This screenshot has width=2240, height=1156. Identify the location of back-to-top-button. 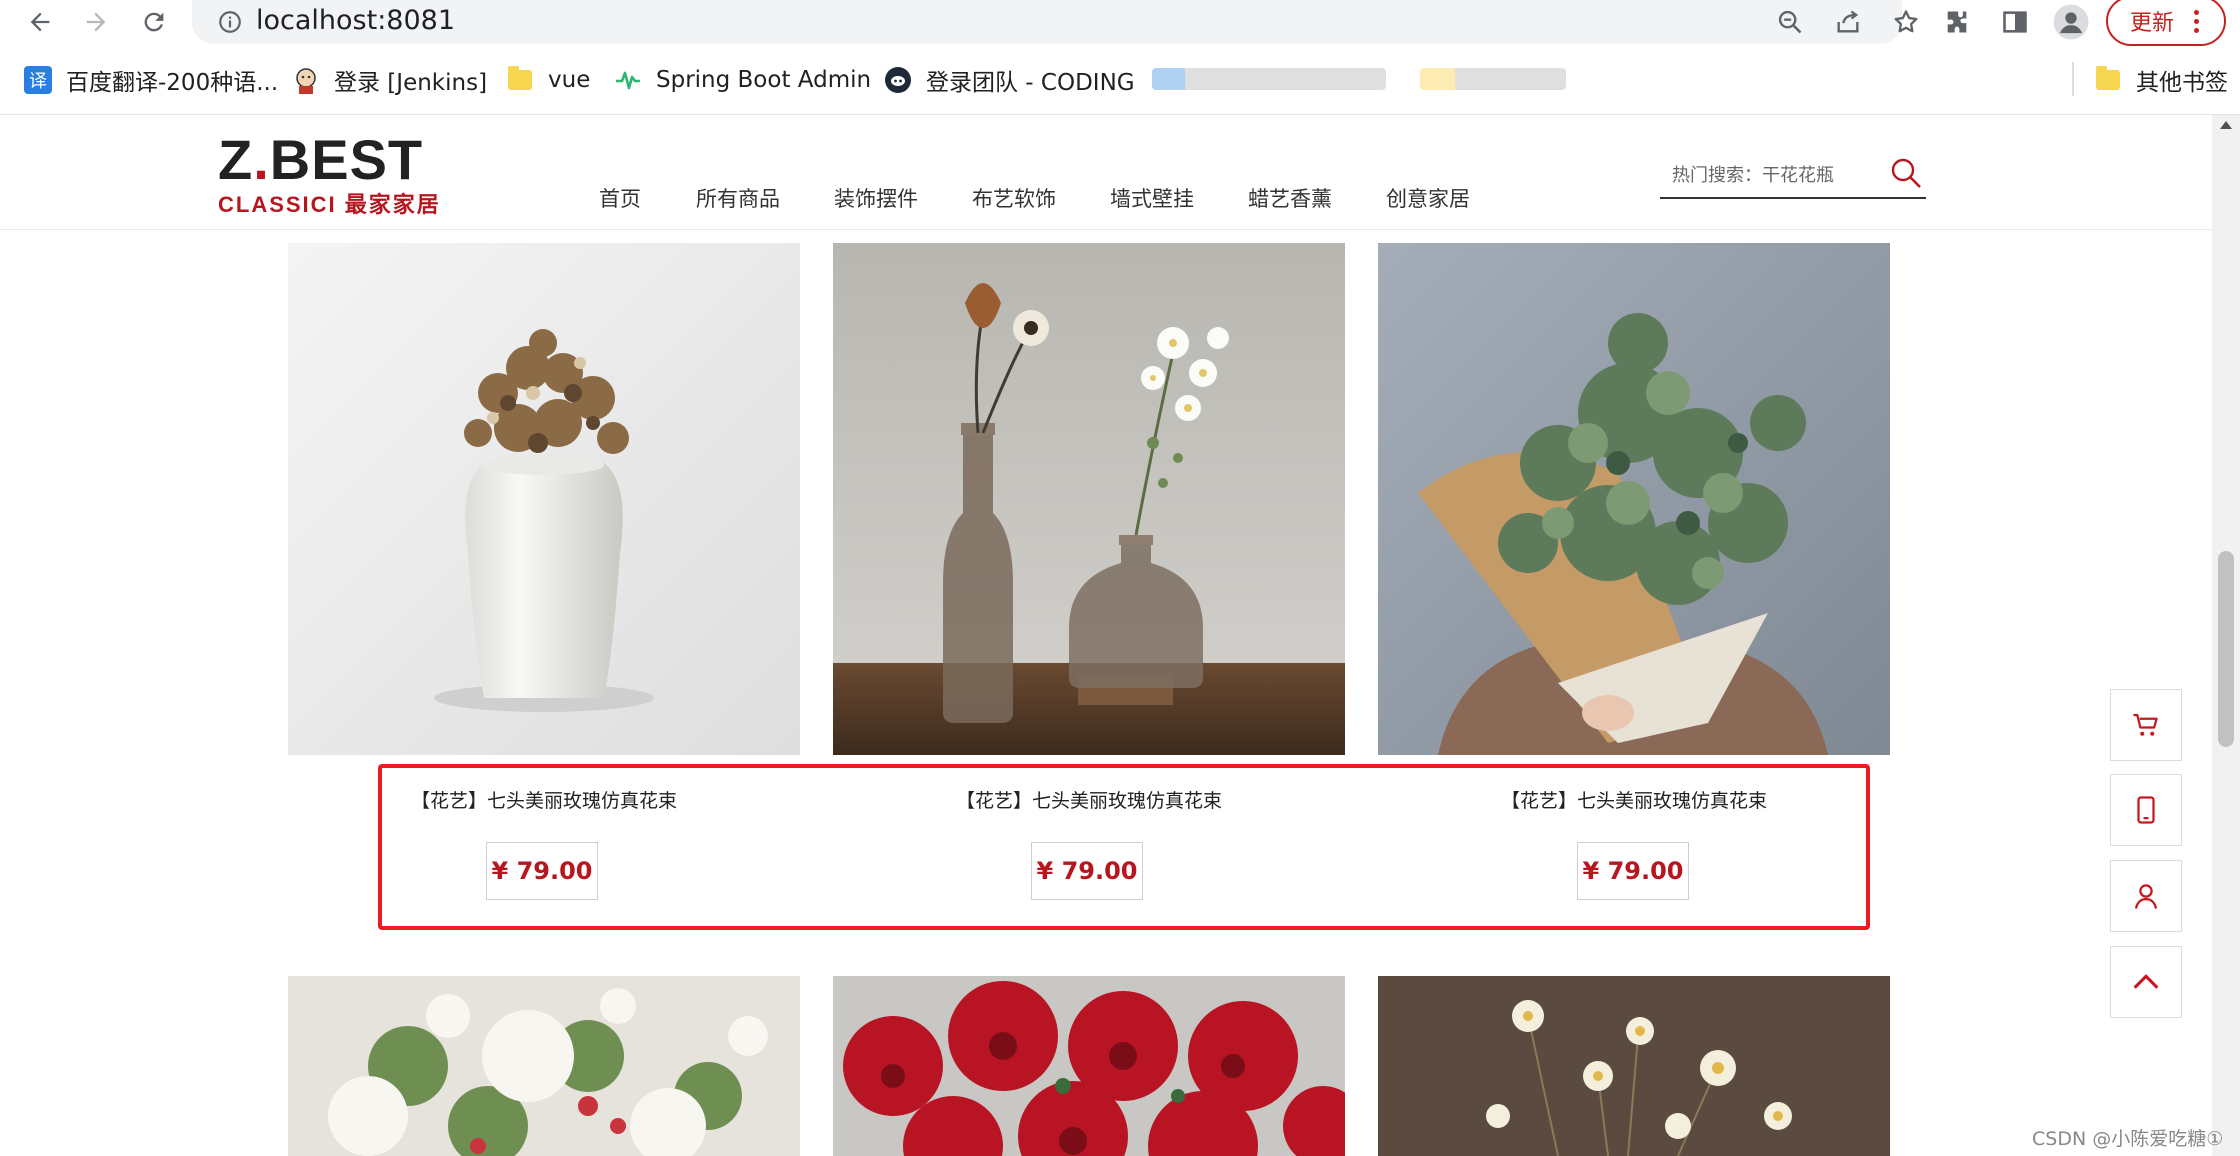
(2146, 982).